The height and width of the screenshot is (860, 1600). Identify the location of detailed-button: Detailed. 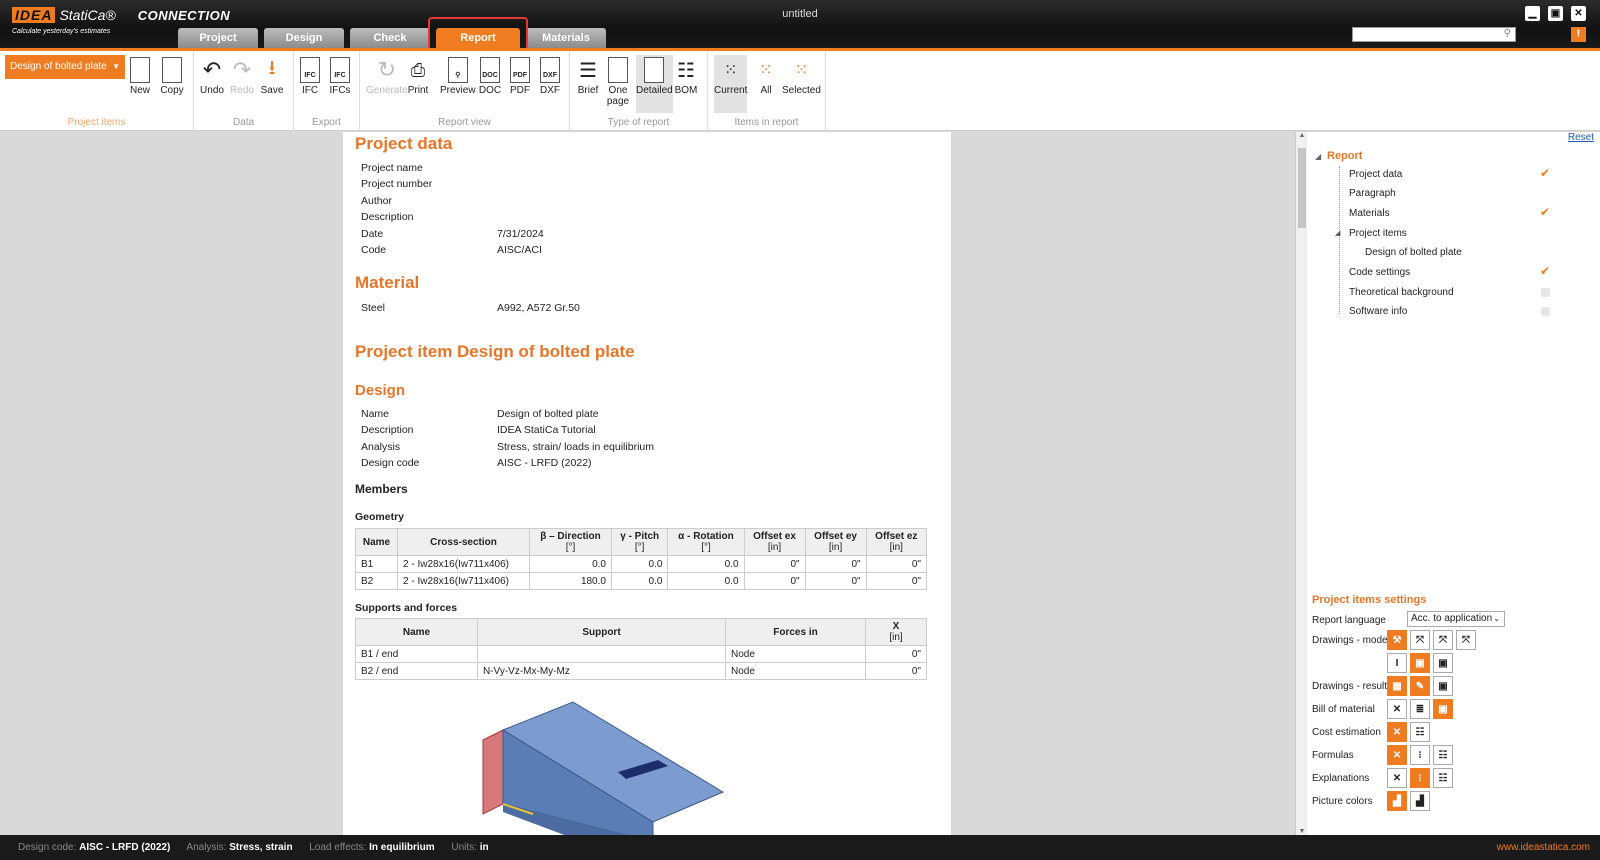
(654, 84).